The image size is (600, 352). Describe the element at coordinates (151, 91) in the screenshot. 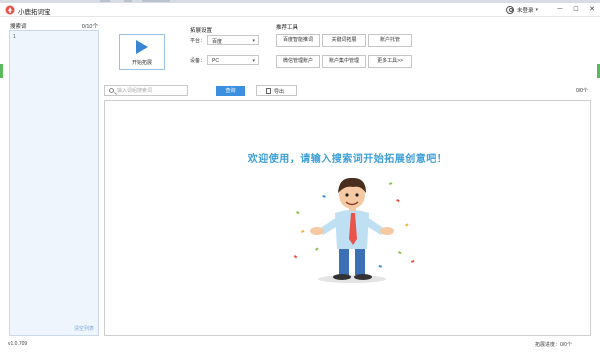

I see `search-input` at that location.